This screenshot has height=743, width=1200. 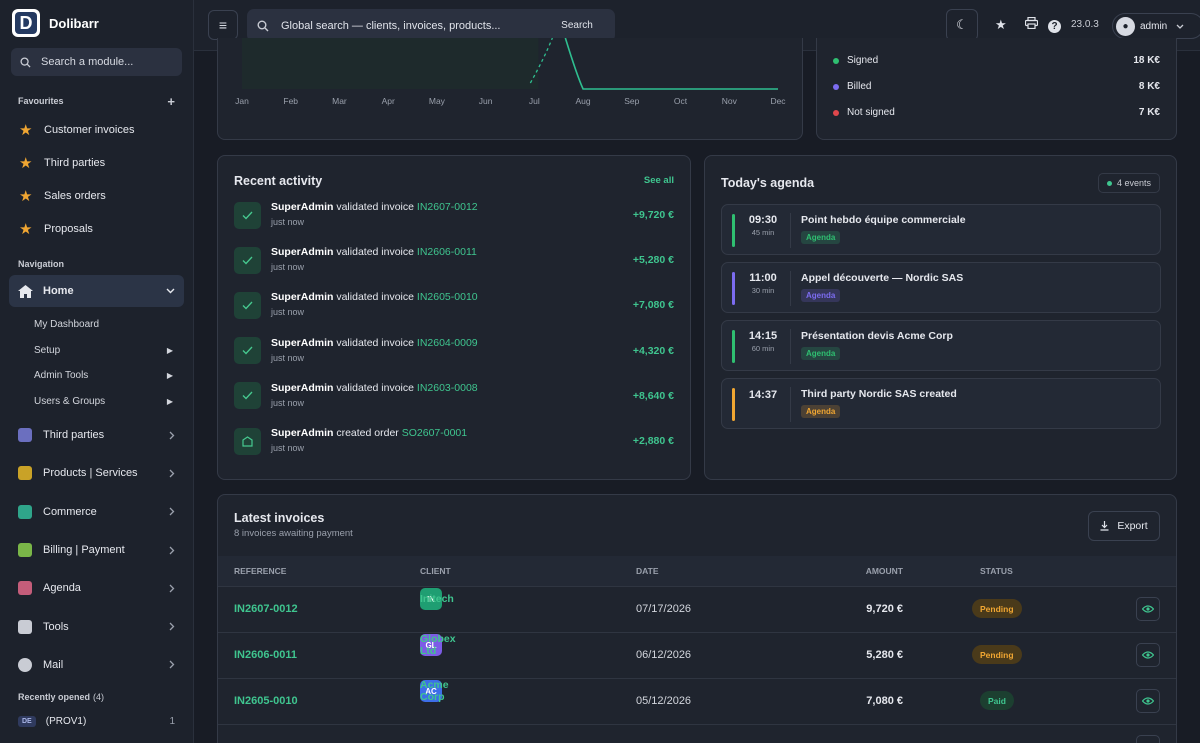 What do you see at coordinates (388, 101) in the screenshot?
I see `x-tick-label: Apr` at bounding box center [388, 101].